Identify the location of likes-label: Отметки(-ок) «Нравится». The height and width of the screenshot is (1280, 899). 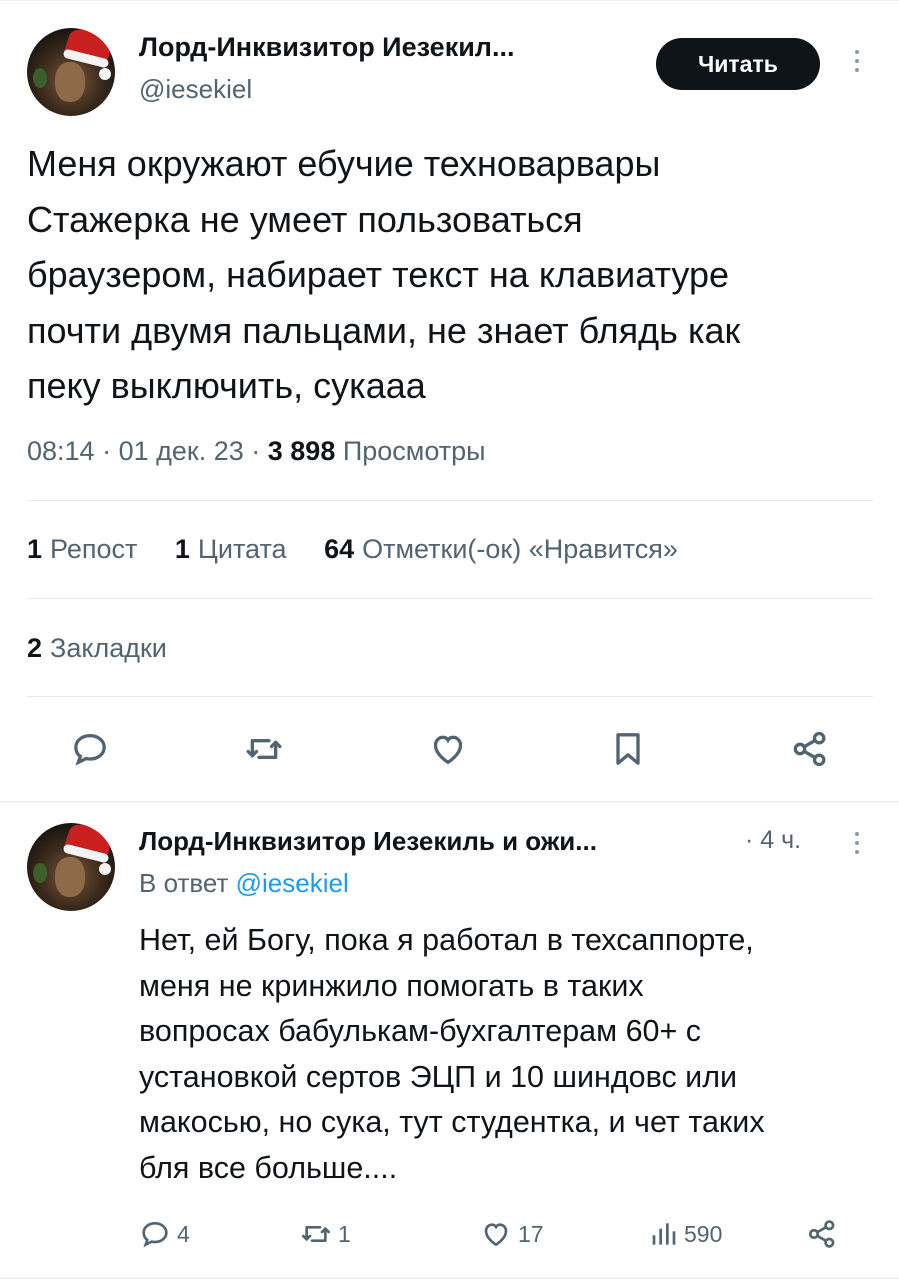
(520, 549).